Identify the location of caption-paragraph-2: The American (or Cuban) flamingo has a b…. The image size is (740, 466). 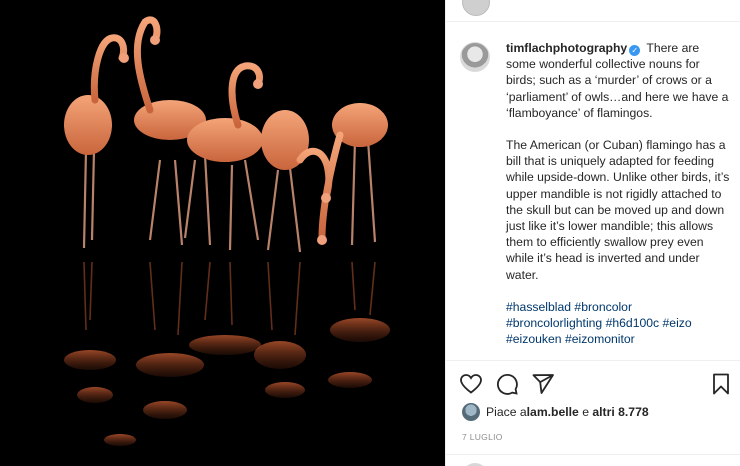
(618, 210).